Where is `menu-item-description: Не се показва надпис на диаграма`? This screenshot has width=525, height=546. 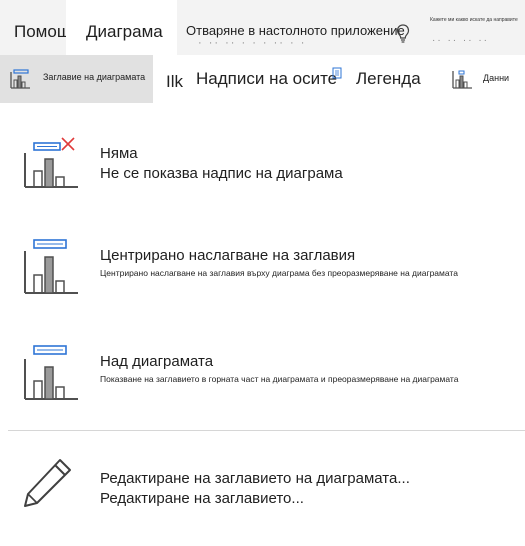
menu-item-description: Не се показва надпис на диаграма is located at coordinates (221, 173).